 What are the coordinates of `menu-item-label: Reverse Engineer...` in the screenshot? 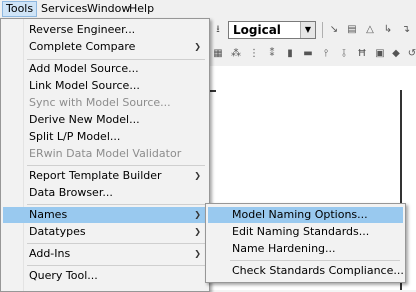 It's located at (82, 29).